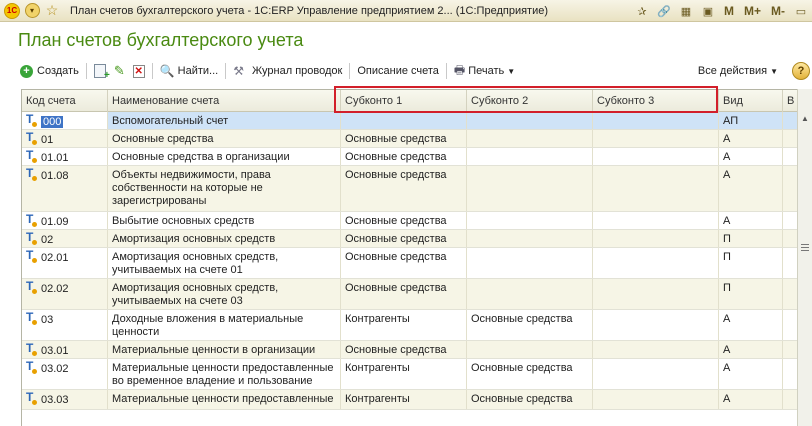  I want to click on account-code: 03.01, so click(55, 351).